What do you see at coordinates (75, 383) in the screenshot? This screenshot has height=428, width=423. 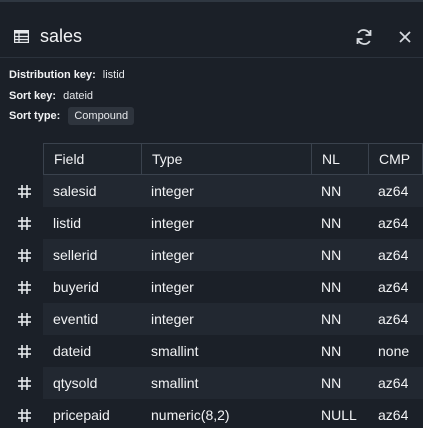 I see `cell-field: qtysold` at bounding box center [75, 383].